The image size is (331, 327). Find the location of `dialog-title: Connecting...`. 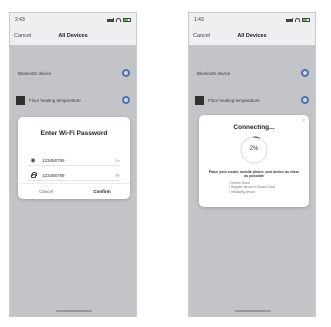

dialog-title: Connecting... is located at coordinates (254, 127).